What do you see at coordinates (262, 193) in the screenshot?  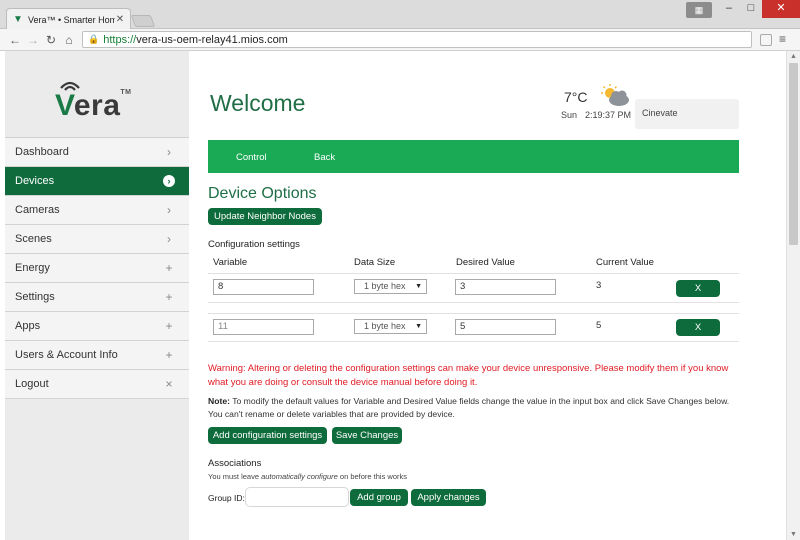 I see `section-title: Device Options` at bounding box center [262, 193].